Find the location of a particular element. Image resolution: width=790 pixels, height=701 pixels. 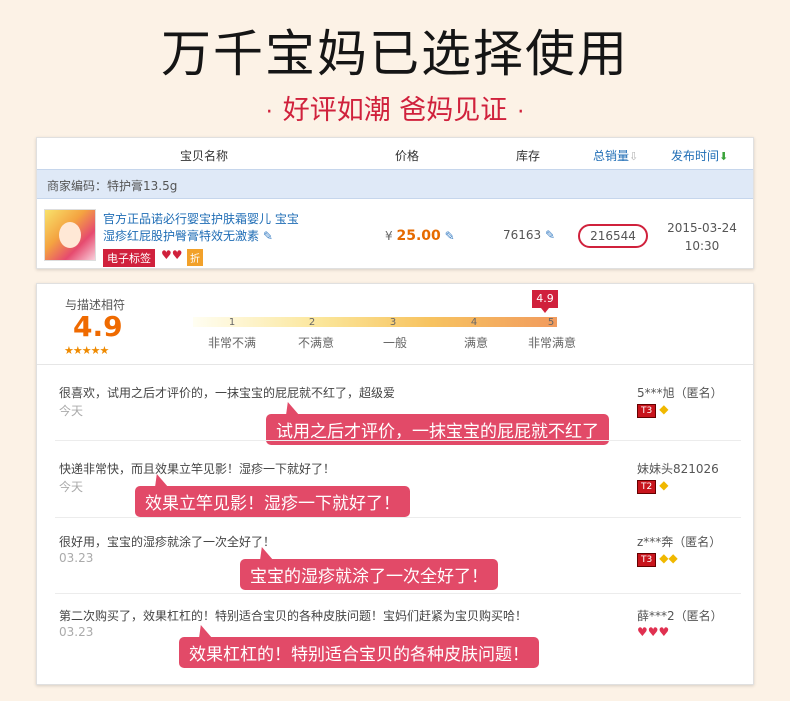

merchant-code: 商家编码：特护膏13.5g is located at coordinates (395, 184).